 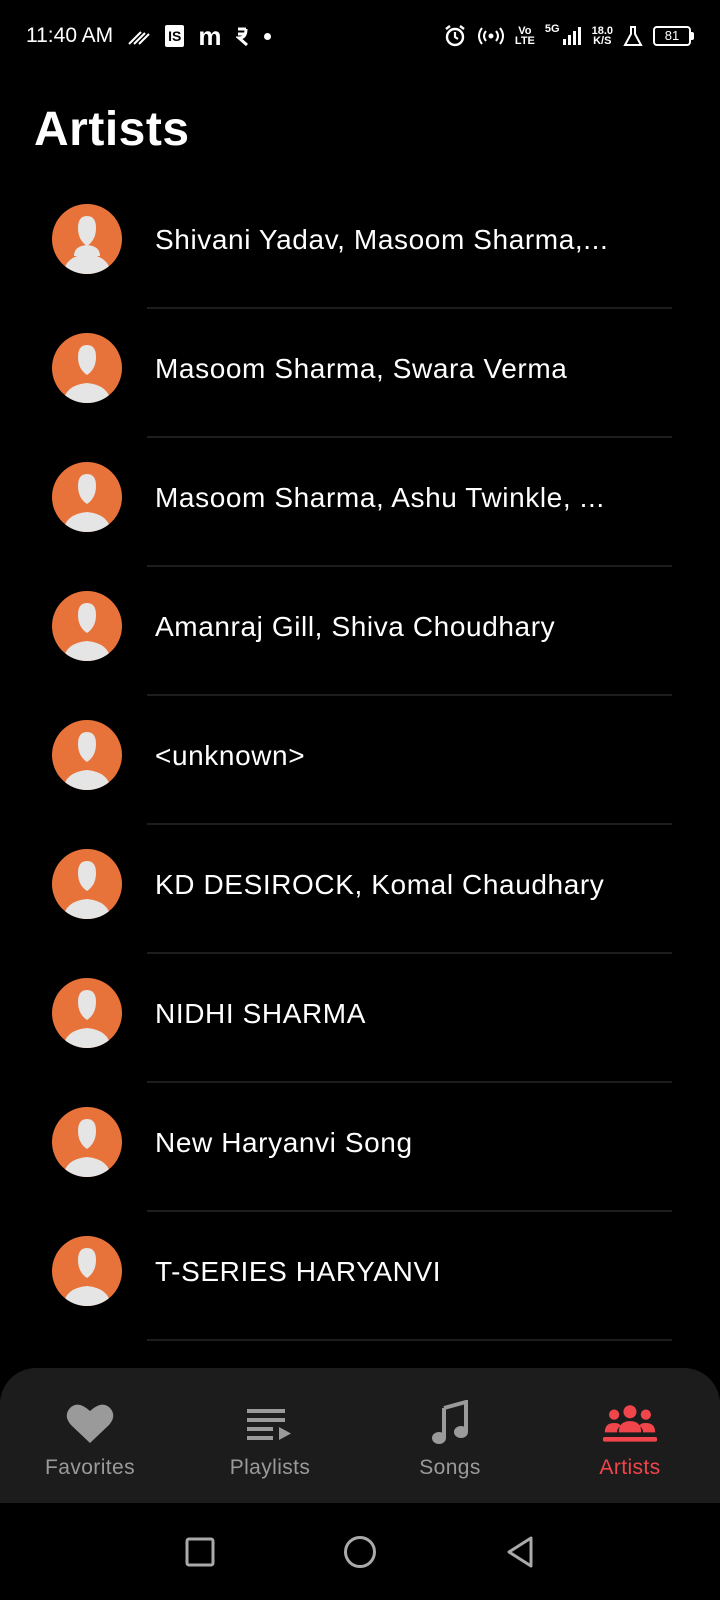 I want to click on nav-tab-songs: Songs, so click(x=450, y=1435).